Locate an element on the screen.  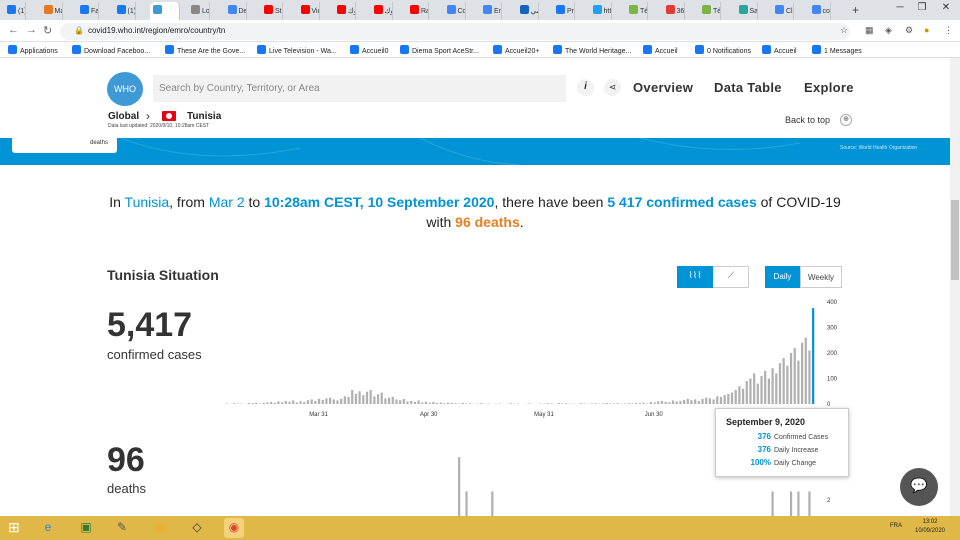
scrollbar-thumb is located at coordinates (955, 240).